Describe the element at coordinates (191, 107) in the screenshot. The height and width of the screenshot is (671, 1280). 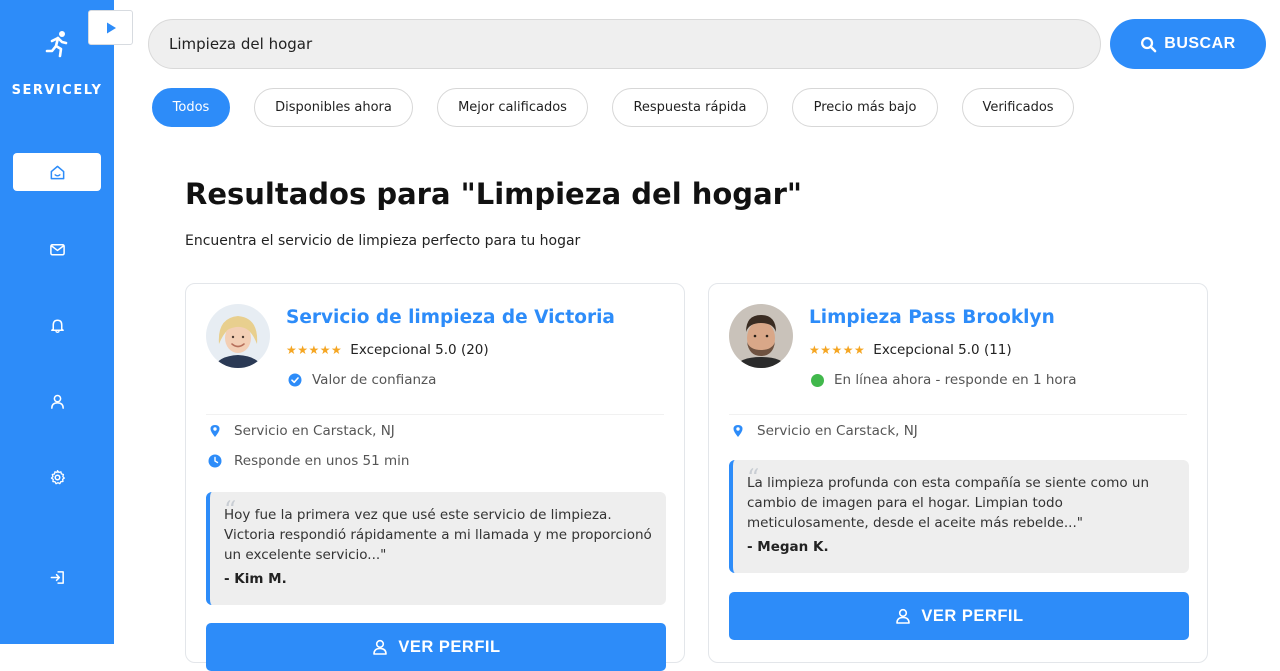
I see `filter-chip-todos: Todos` at that location.